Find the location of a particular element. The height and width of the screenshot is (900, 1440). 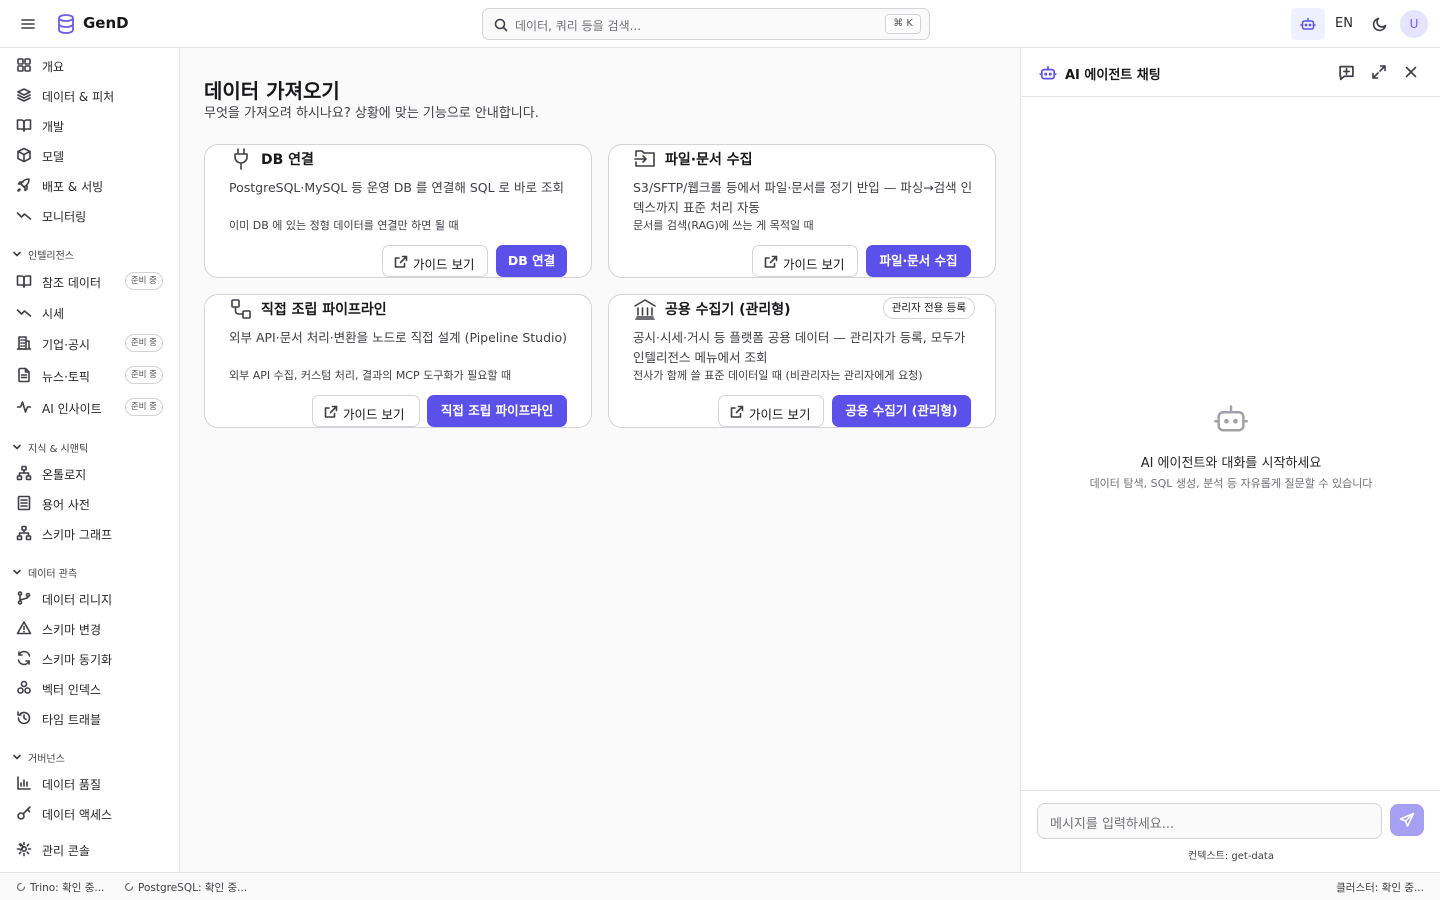

sidebar-item-data-access: 데이터 액세스 is located at coordinates (89, 813).